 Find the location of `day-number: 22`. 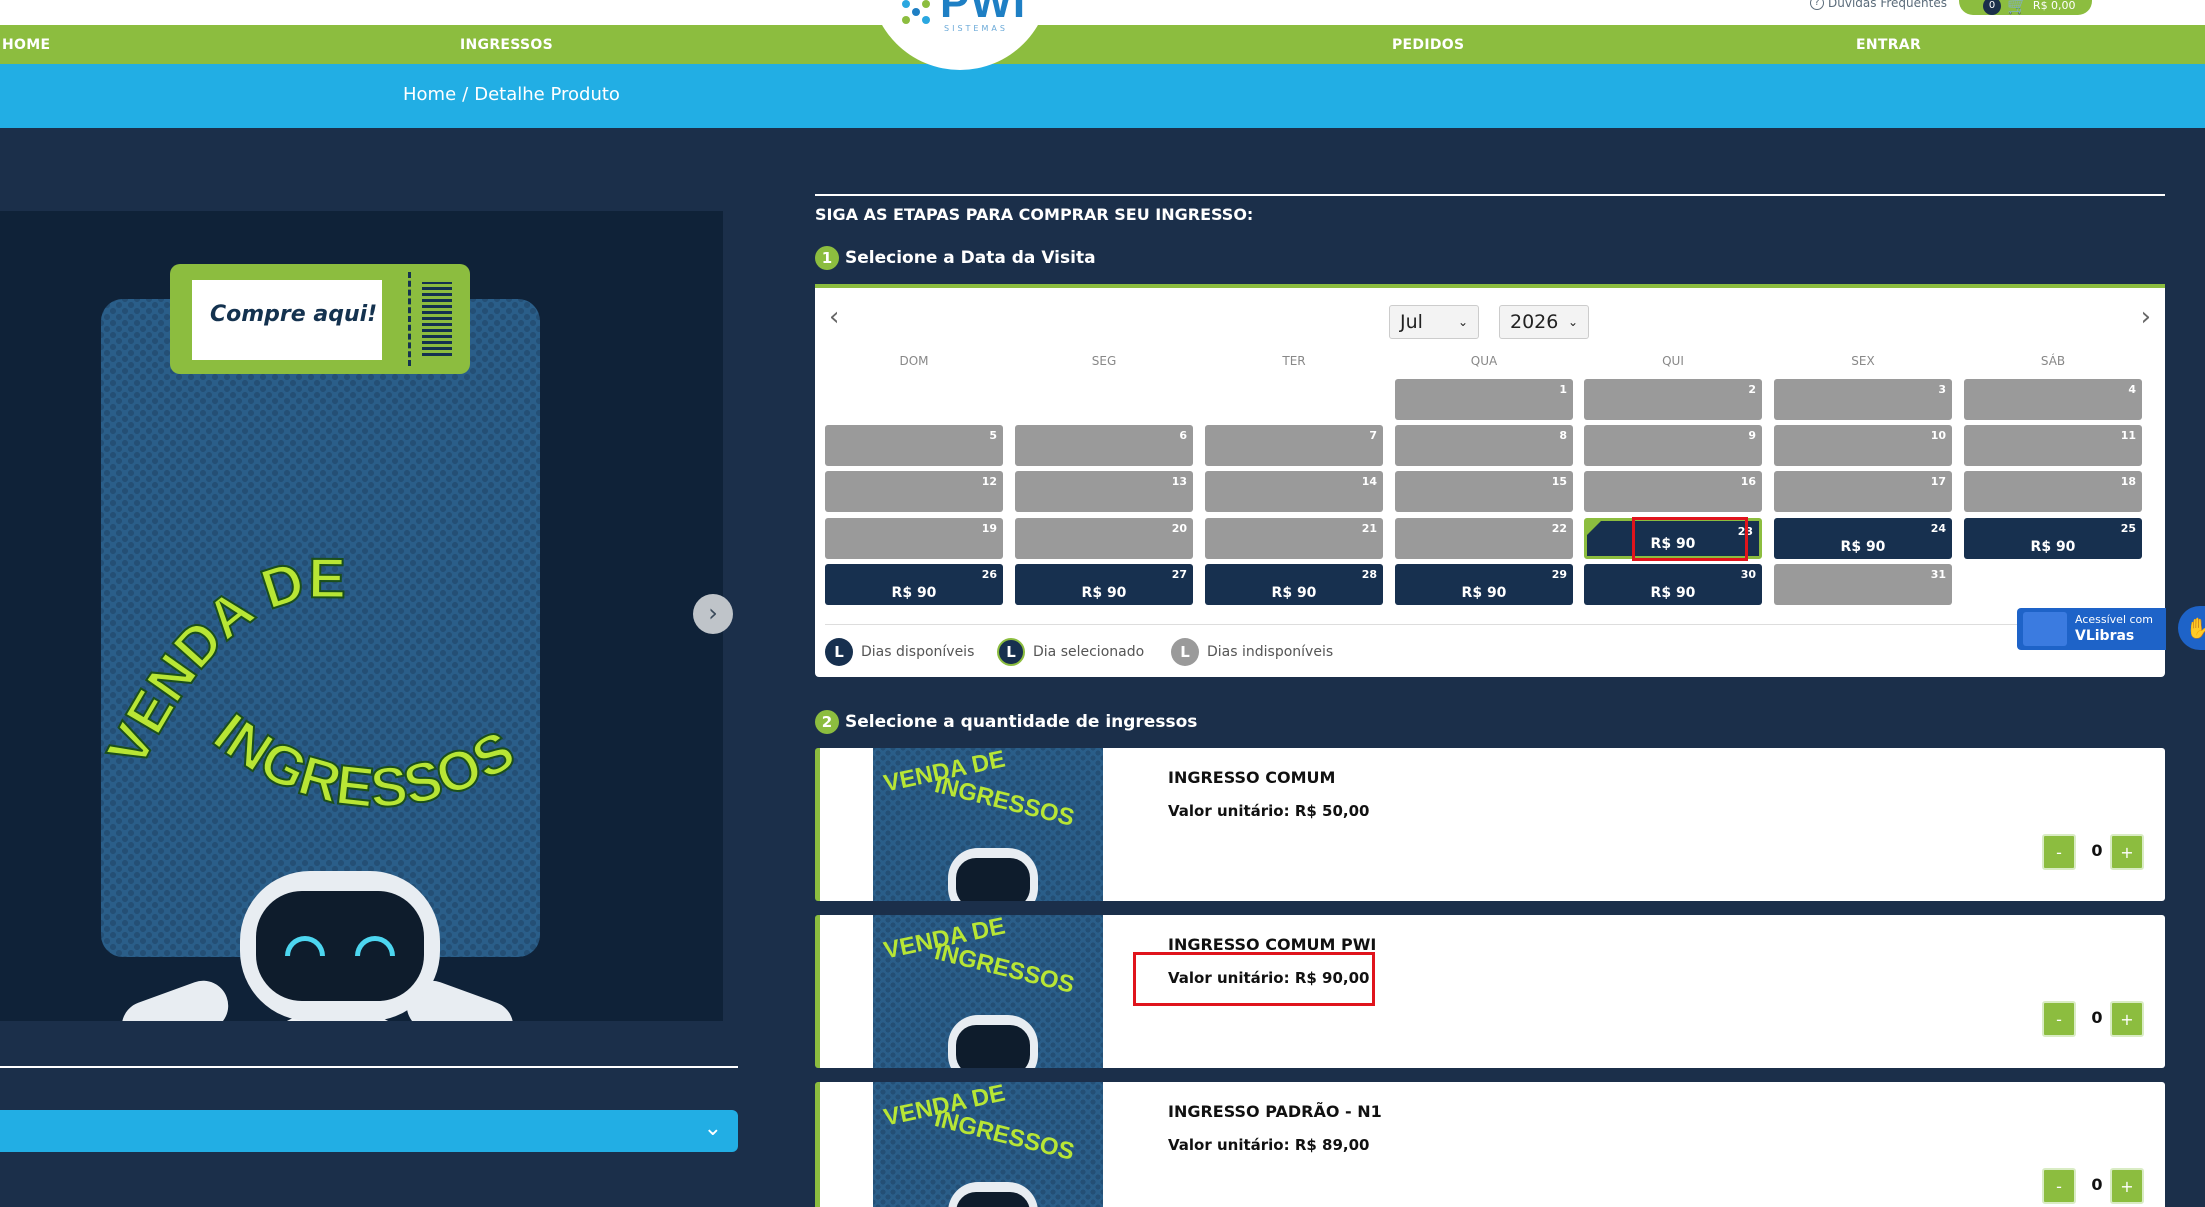

day-number: 22 is located at coordinates (1559, 528).